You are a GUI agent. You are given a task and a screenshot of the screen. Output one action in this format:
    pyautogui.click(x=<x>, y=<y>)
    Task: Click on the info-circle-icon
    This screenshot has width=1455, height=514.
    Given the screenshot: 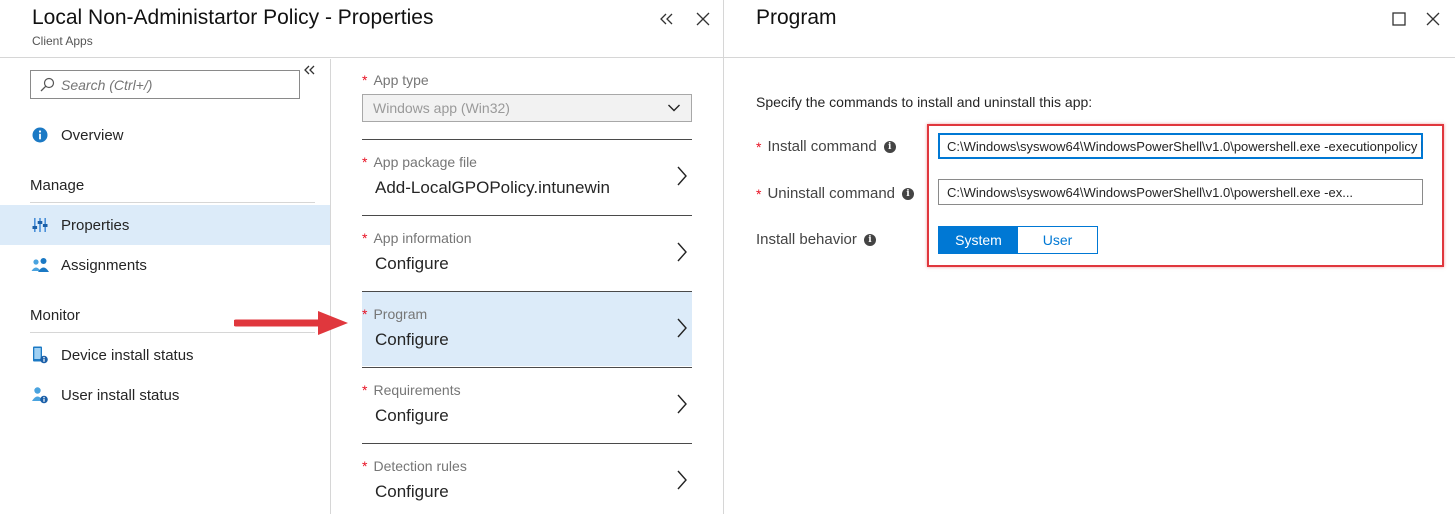 What is the action you would take?
    pyautogui.click(x=40, y=135)
    